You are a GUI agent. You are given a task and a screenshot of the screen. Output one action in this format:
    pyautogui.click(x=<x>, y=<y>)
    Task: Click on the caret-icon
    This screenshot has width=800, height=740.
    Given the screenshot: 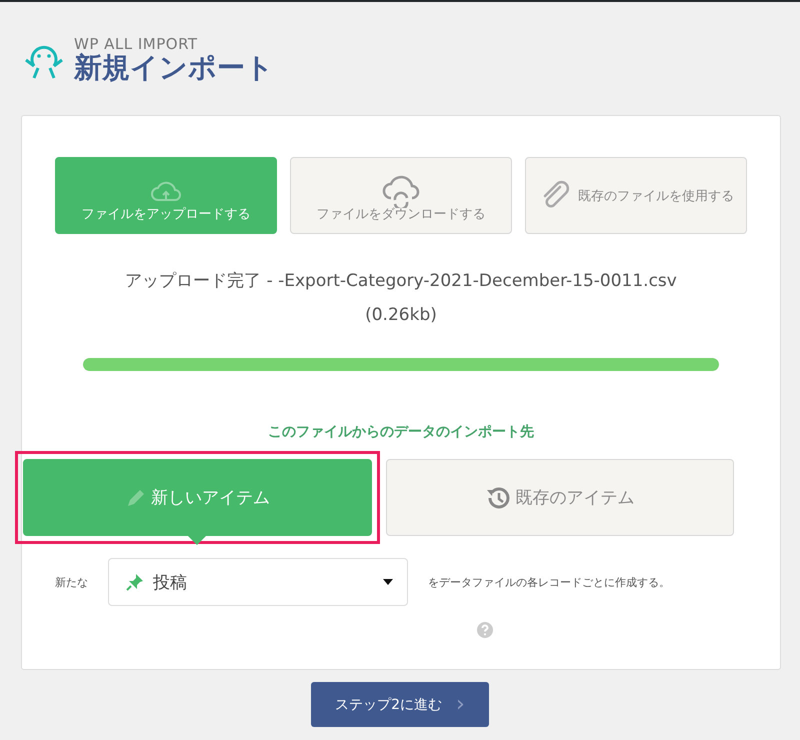 What is the action you would take?
    pyautogui.click(x=388, y=582)
    